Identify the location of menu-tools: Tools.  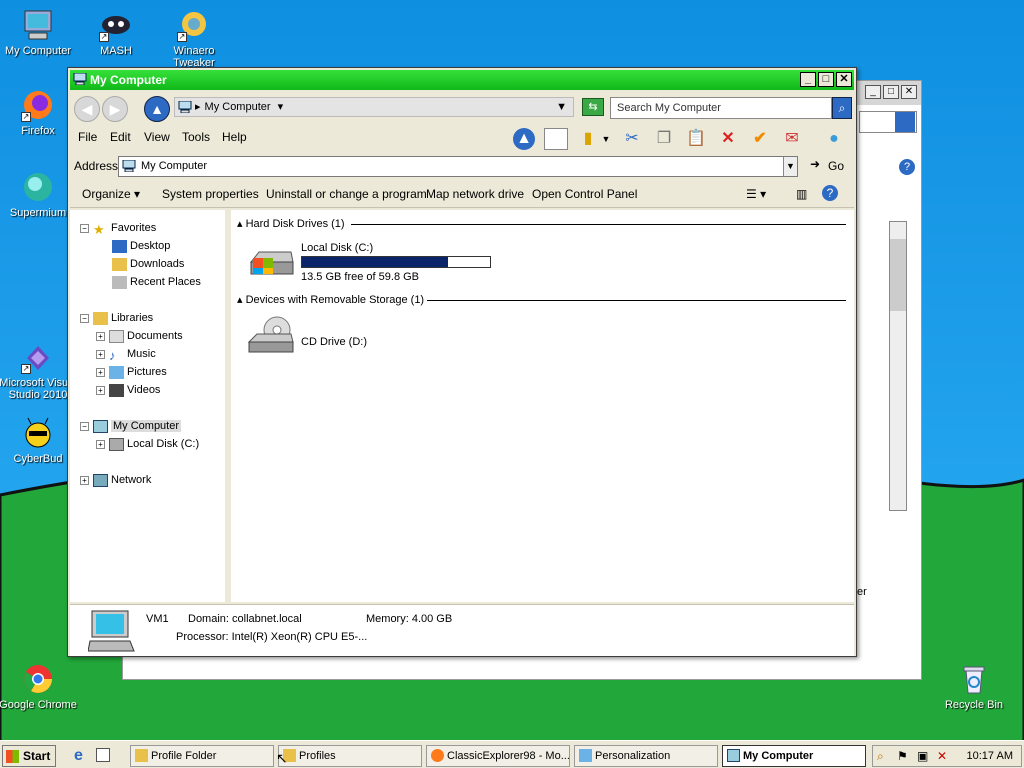
(196, 137).